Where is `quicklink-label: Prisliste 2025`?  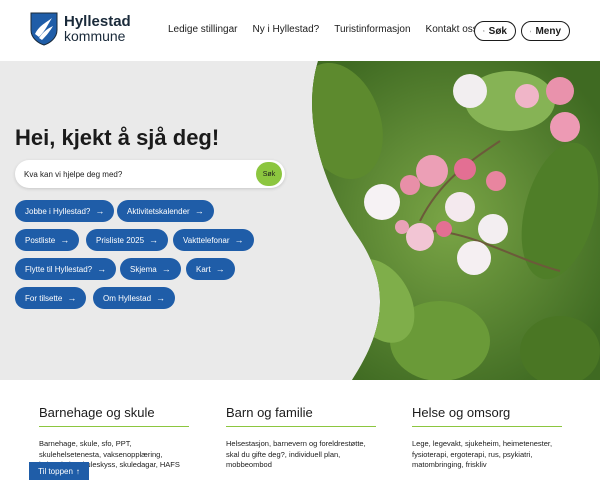
quicklink-label: Prisliste 2025 is located at coordinates (120, 240).